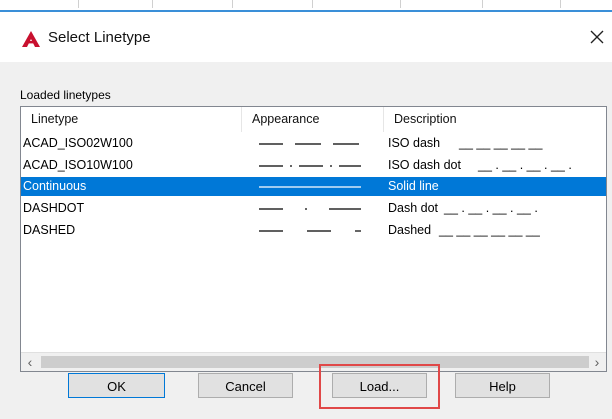  What do you see at coordinates (49, 230) in the screenshot?
I see `linetype-name: DASHED` at bounding box center [49, 230].